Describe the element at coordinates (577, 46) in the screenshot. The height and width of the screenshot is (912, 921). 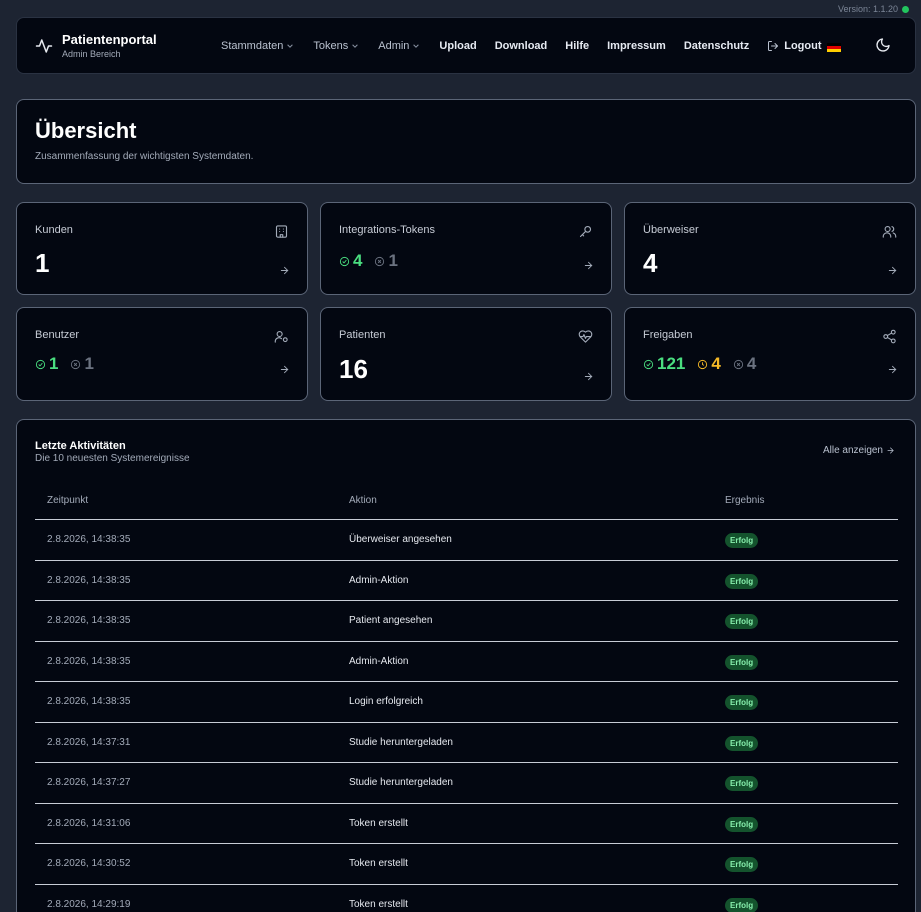
I see `nav-hilfe: Hilfe` at that location.